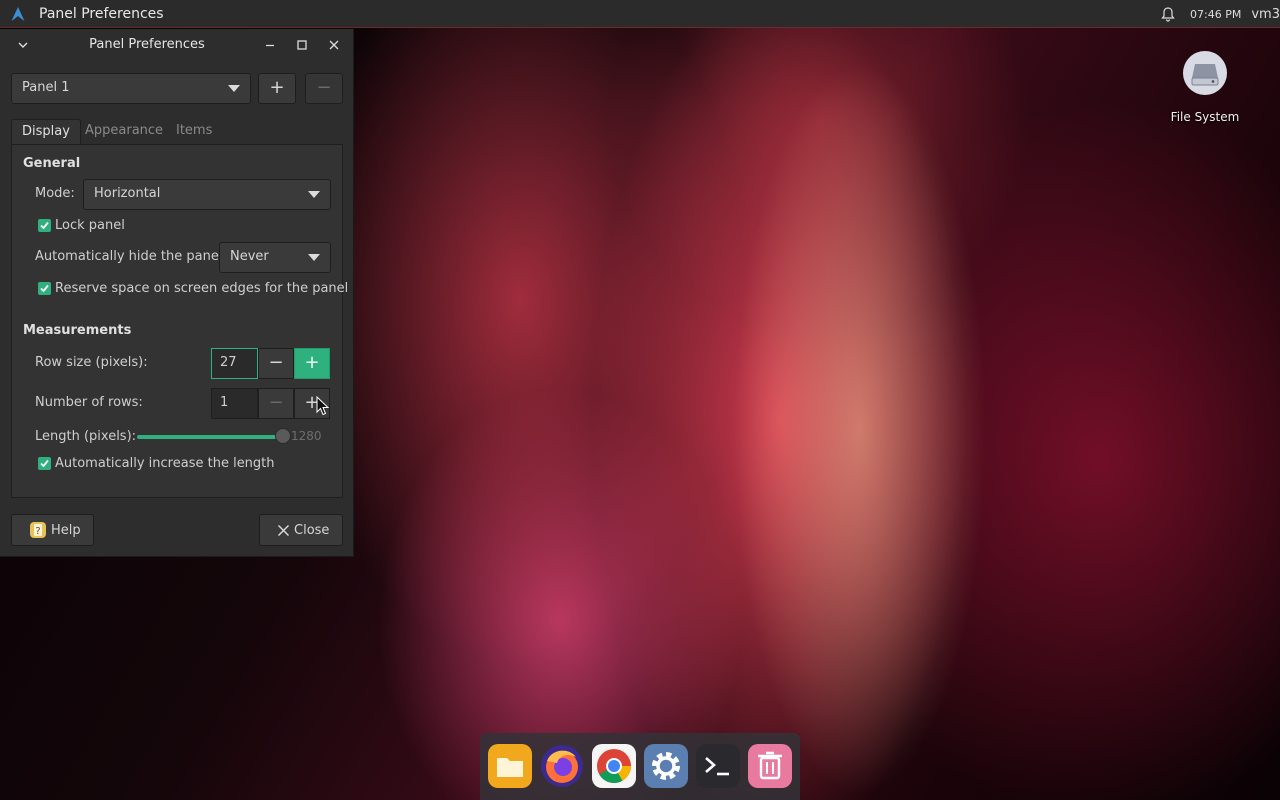  Describe the element at coordinates (283, 530) in the screenshot. I see `close-icon` at that location.